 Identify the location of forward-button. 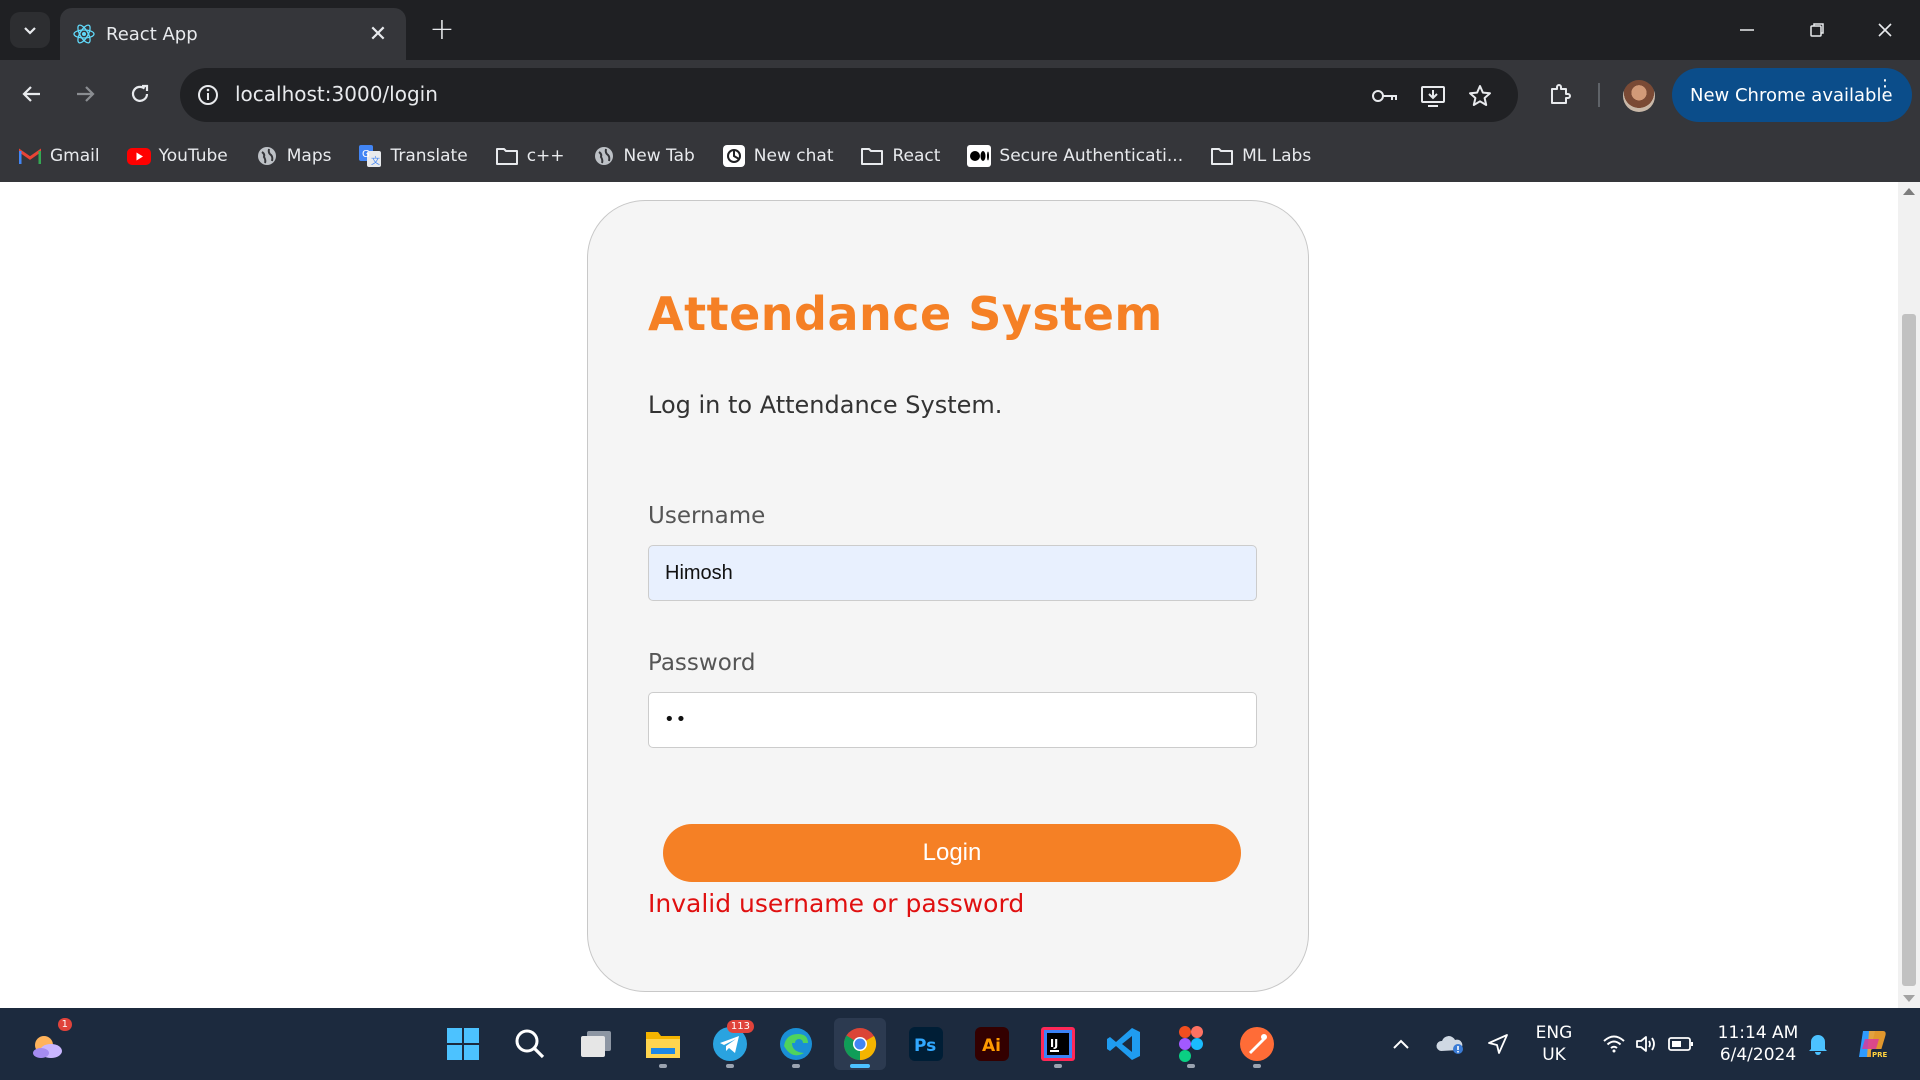
(85, 94).